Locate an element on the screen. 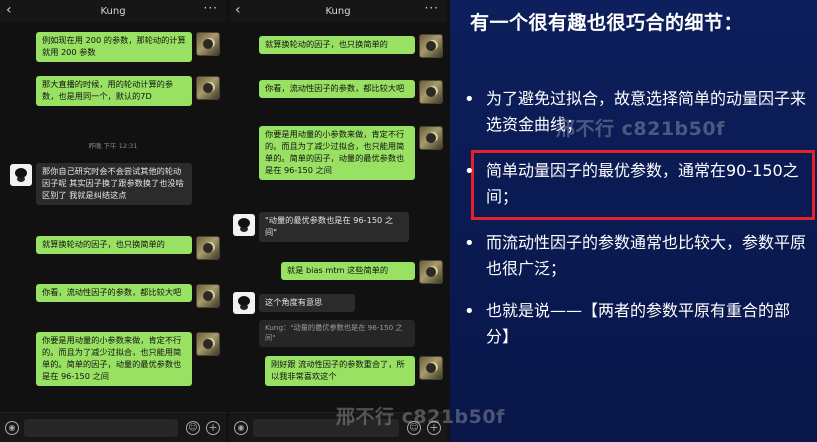  message-bubble: 那大直播的时候，用的轮动计算的参数，也是用同一个，默认的7D is located at coordinates (114, 91).